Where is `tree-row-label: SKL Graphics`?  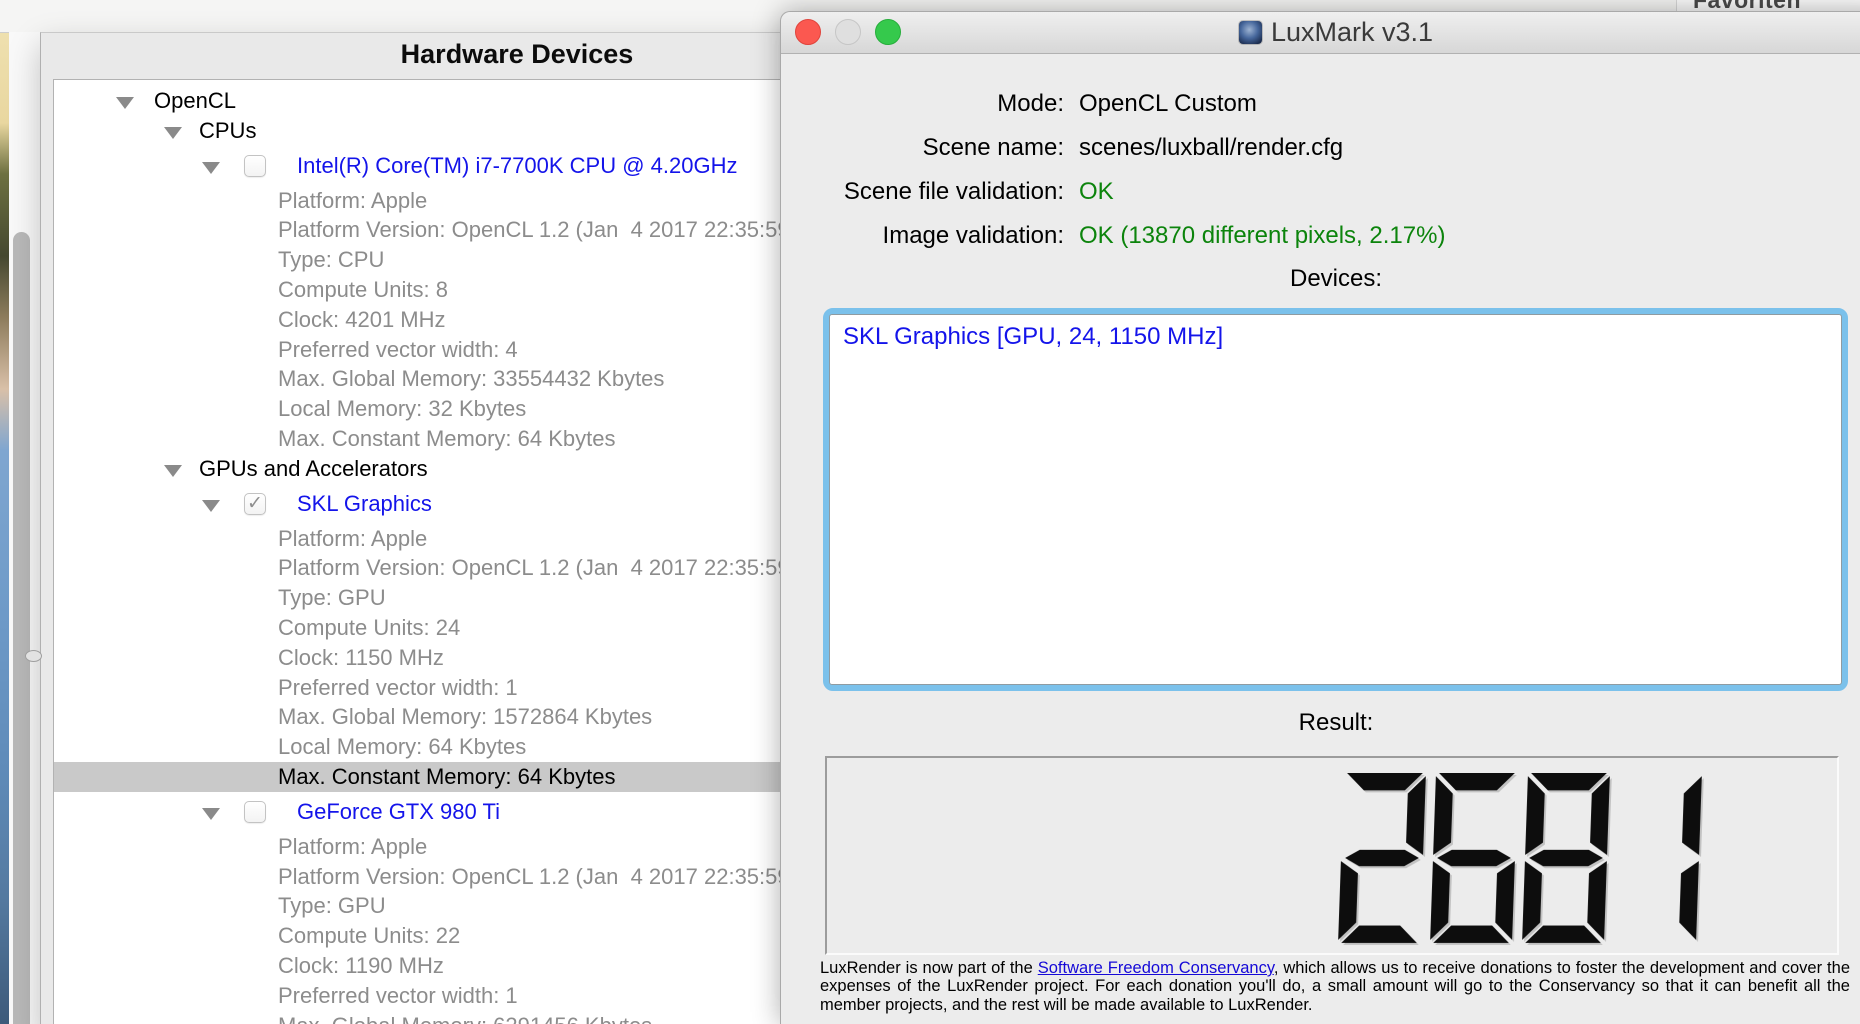 tree-row-label: SKL Graphics is located at coordinates (364, 503).